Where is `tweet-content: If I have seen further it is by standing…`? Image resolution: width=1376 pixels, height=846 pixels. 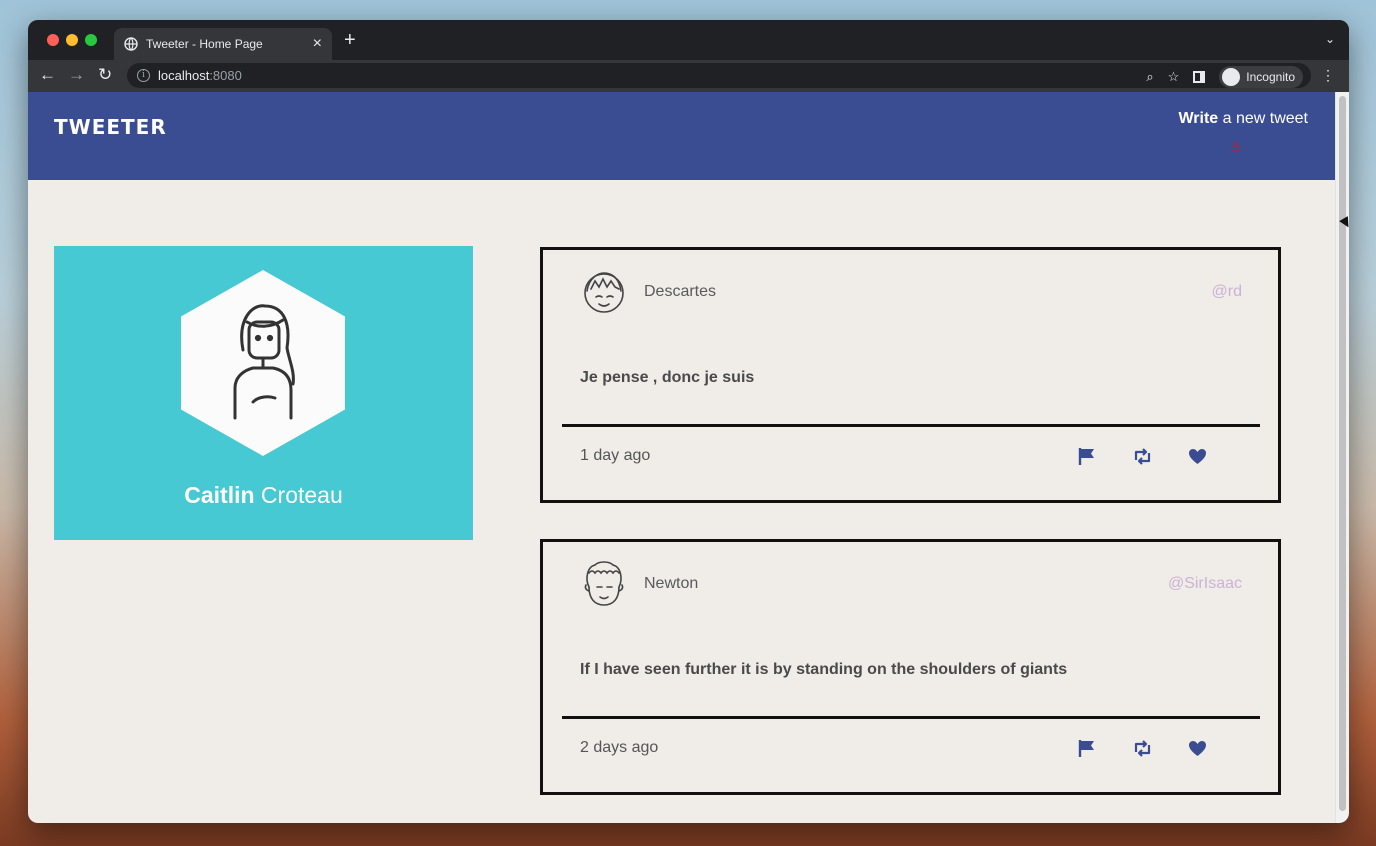
tweet-content: If I have seen further it is by standing… is located at coordinates (824, 669).